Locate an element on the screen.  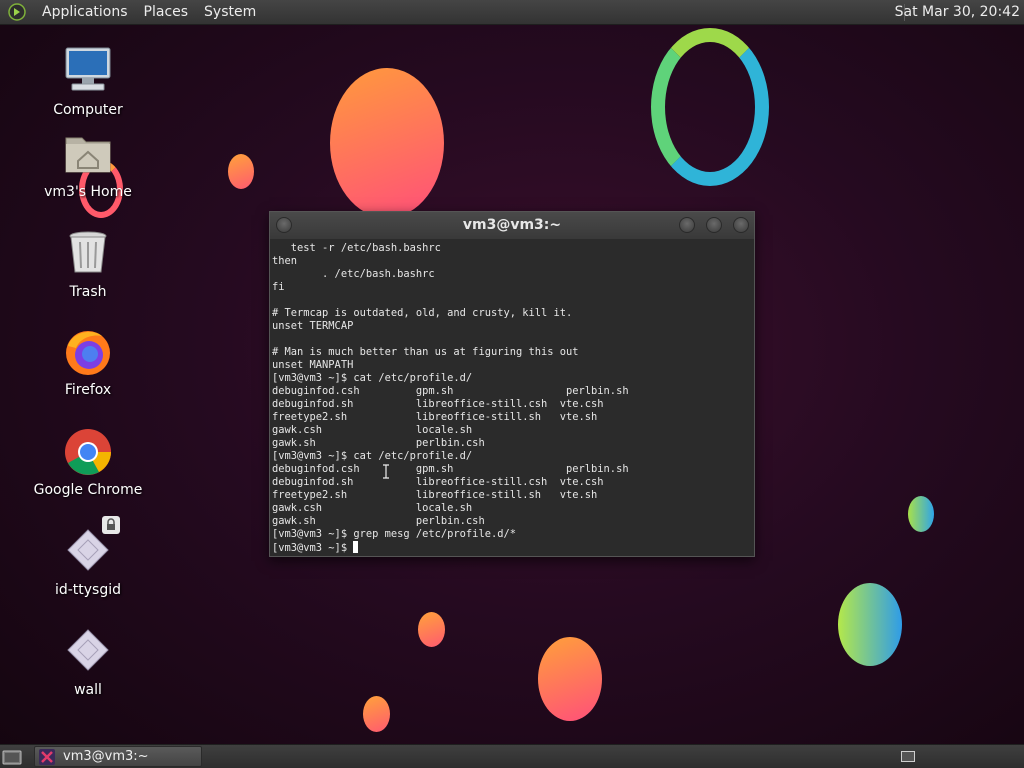
terminal-titlebar: vm3@vm3:~ is located at coordinates (512, 225).